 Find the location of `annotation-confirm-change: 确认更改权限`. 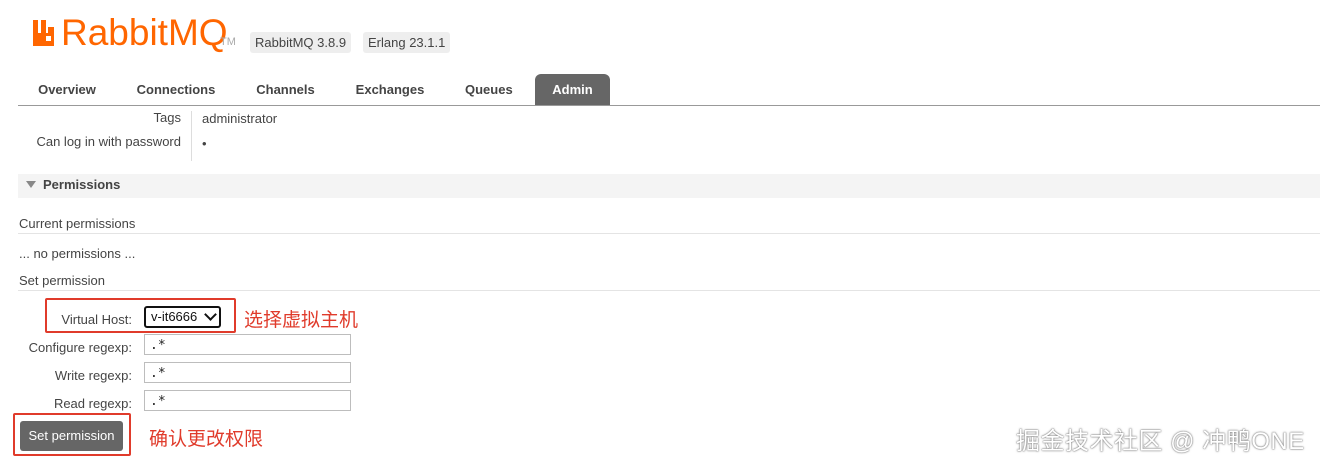

annotation-confirm-change: 确认更改权限 is located at coordinates (206, 439).